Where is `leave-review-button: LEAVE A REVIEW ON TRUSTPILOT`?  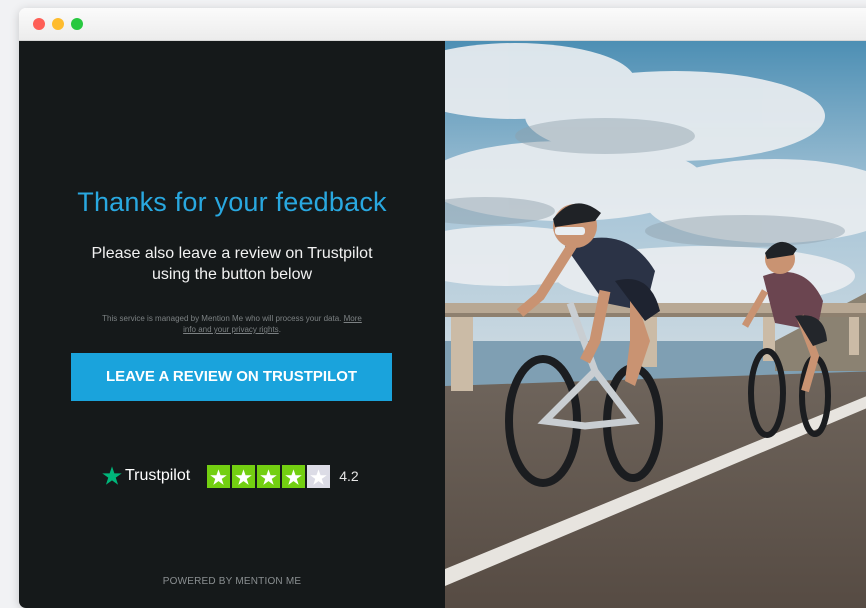
leave-review-button: LEAVE A REVIEW ON TRUSTPILOT is located at coordinates (231, 377).